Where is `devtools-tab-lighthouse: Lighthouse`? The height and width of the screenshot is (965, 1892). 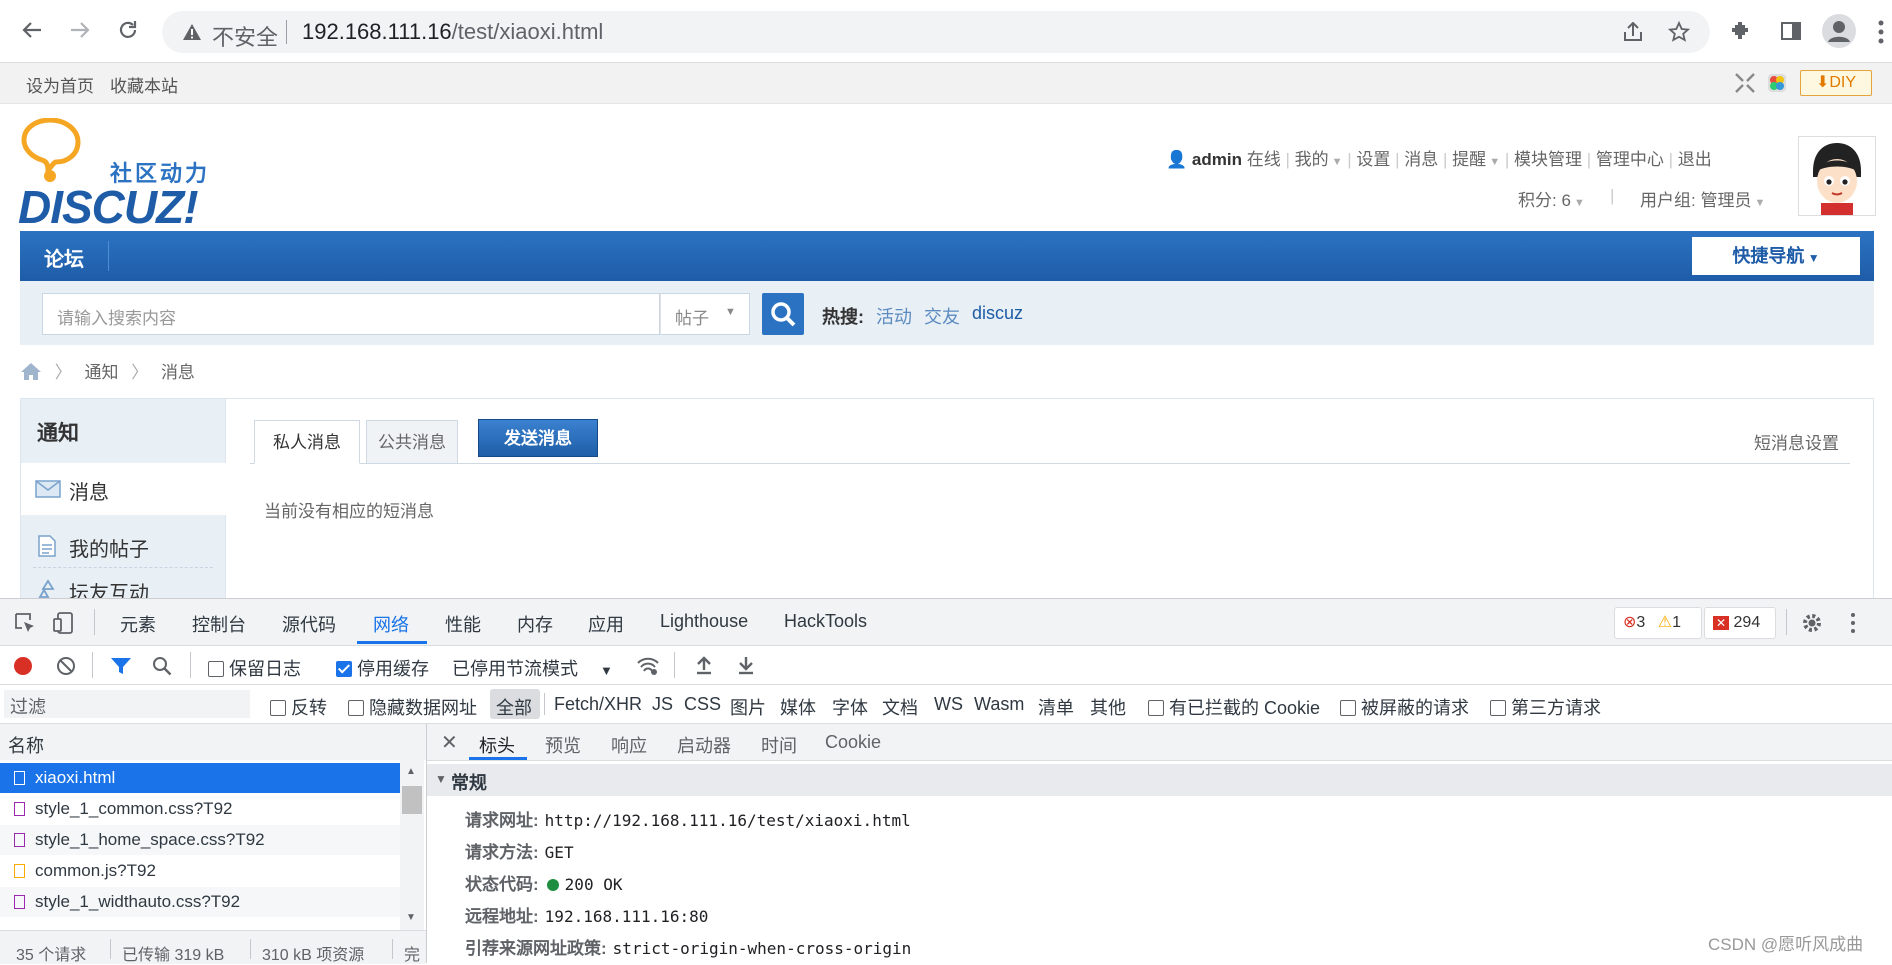 devtools-tab-lighthouse: Lighthouse is located at coordinates (704, 621).